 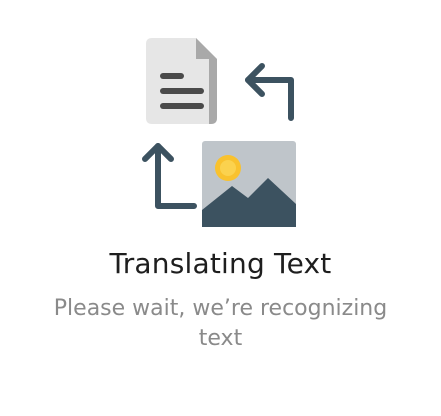 I want to click on image-icon, so click(x=249, y=184).